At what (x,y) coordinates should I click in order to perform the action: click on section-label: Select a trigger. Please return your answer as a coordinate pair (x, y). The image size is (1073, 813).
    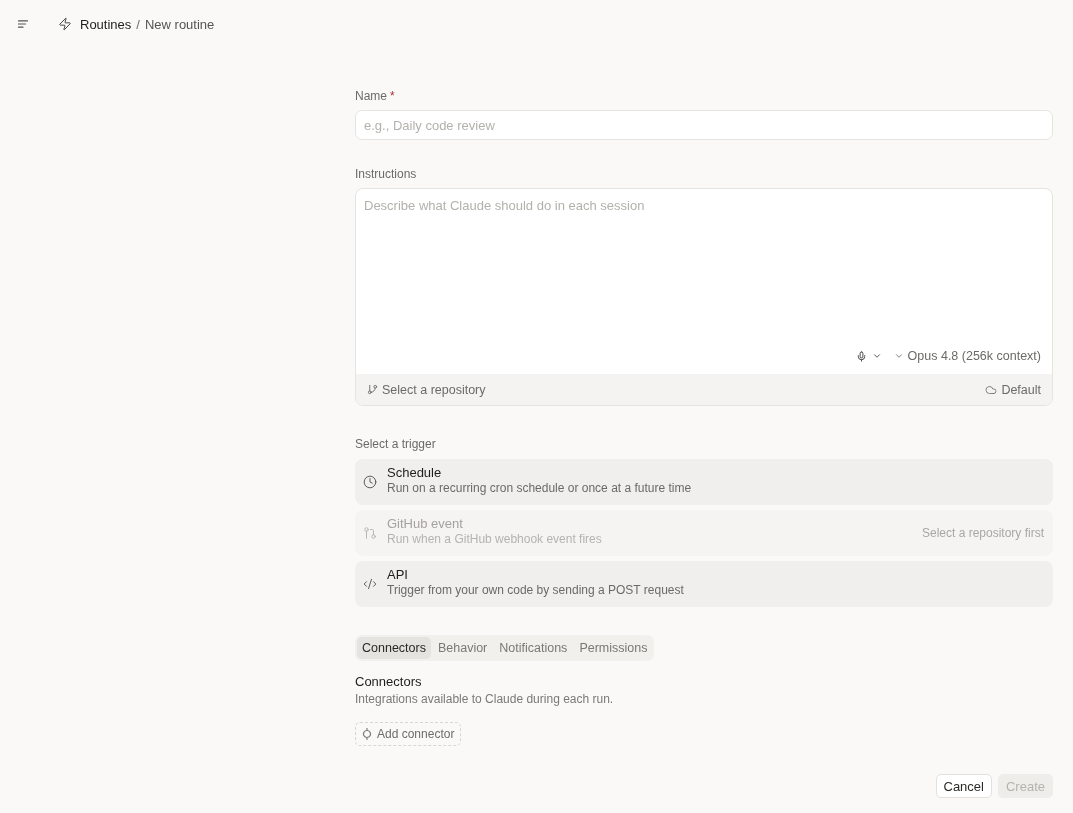
    Looking at the image, I should click on (395, 444).